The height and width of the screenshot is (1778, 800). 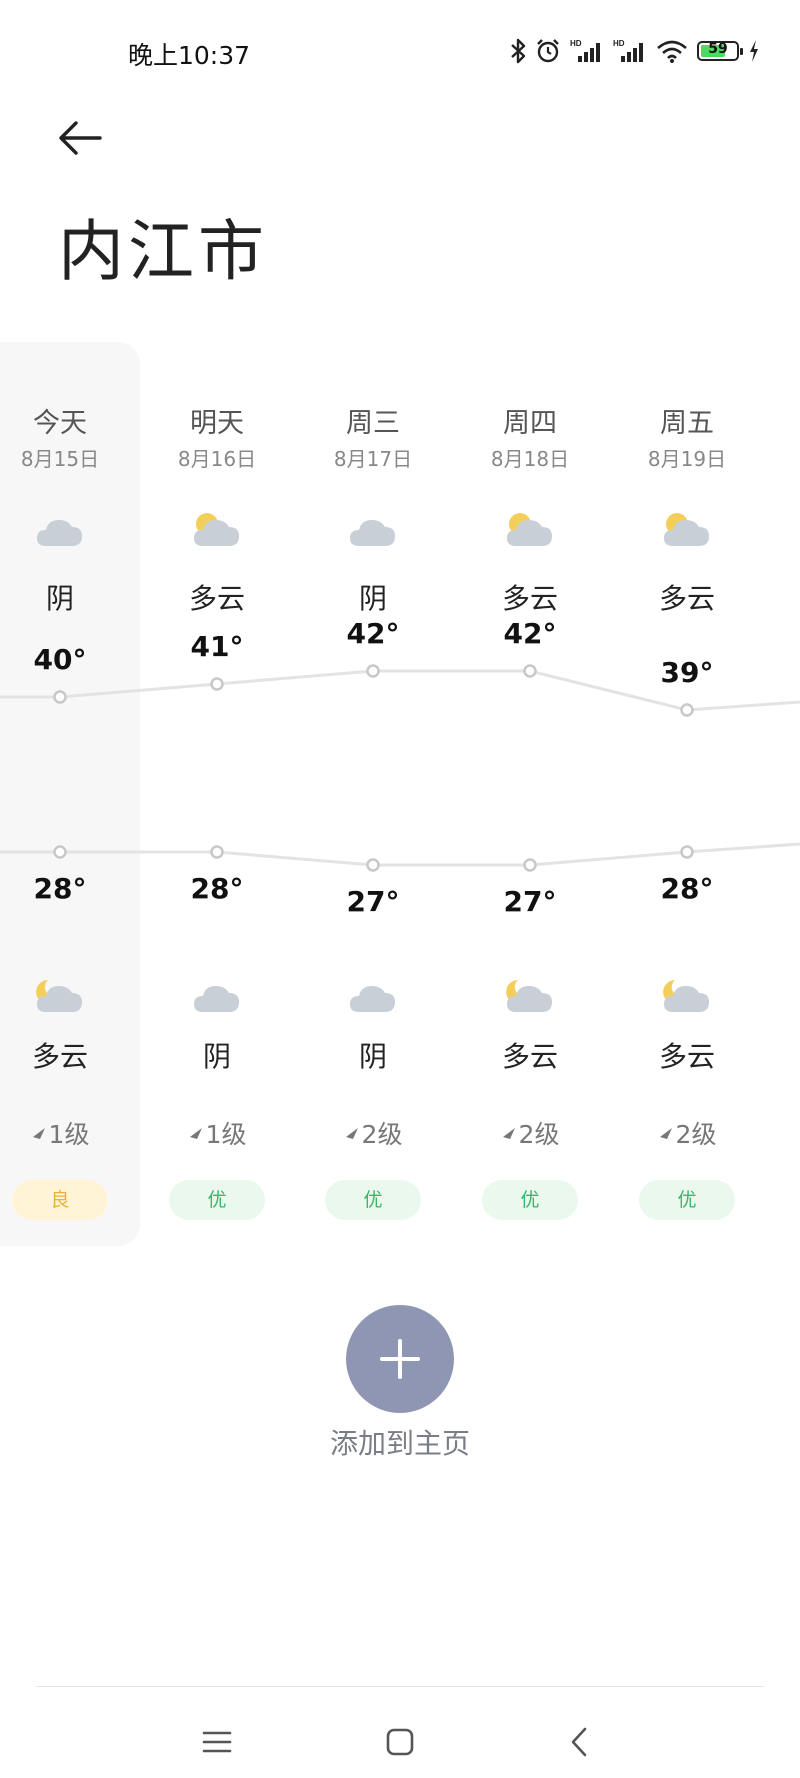 I want to click on add-to-home-label: 添加到主页, so click(x=399, y=1443).